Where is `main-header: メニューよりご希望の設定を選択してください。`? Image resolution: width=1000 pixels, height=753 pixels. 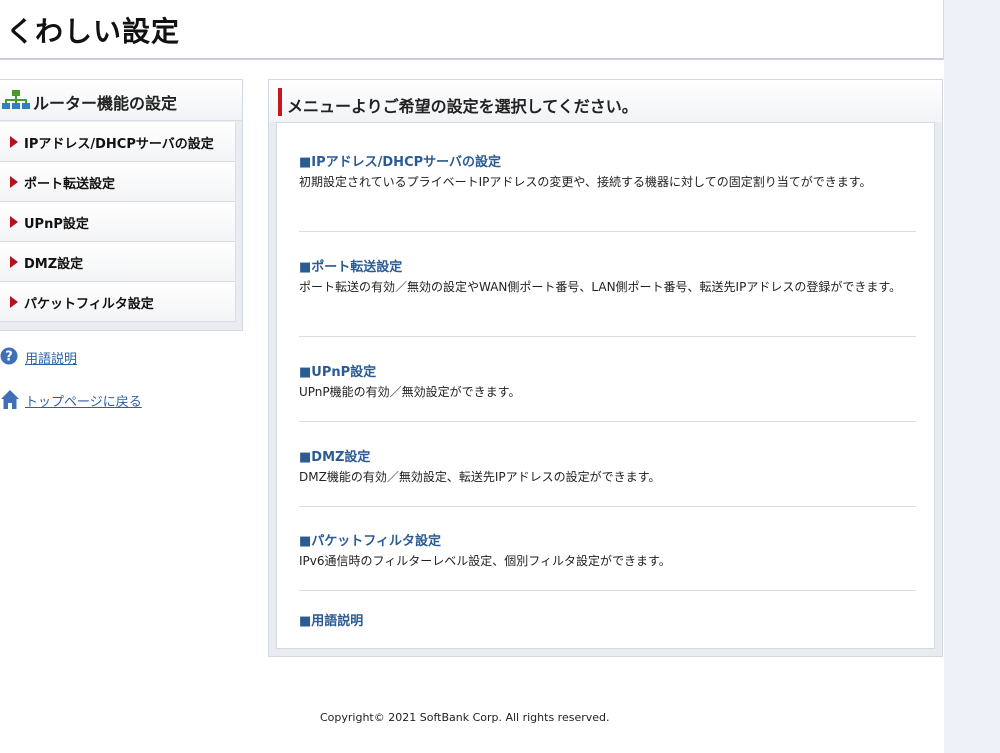 main-header: メニューよりご希望の設定を選択してください。 is located at coordinates (605, 101).